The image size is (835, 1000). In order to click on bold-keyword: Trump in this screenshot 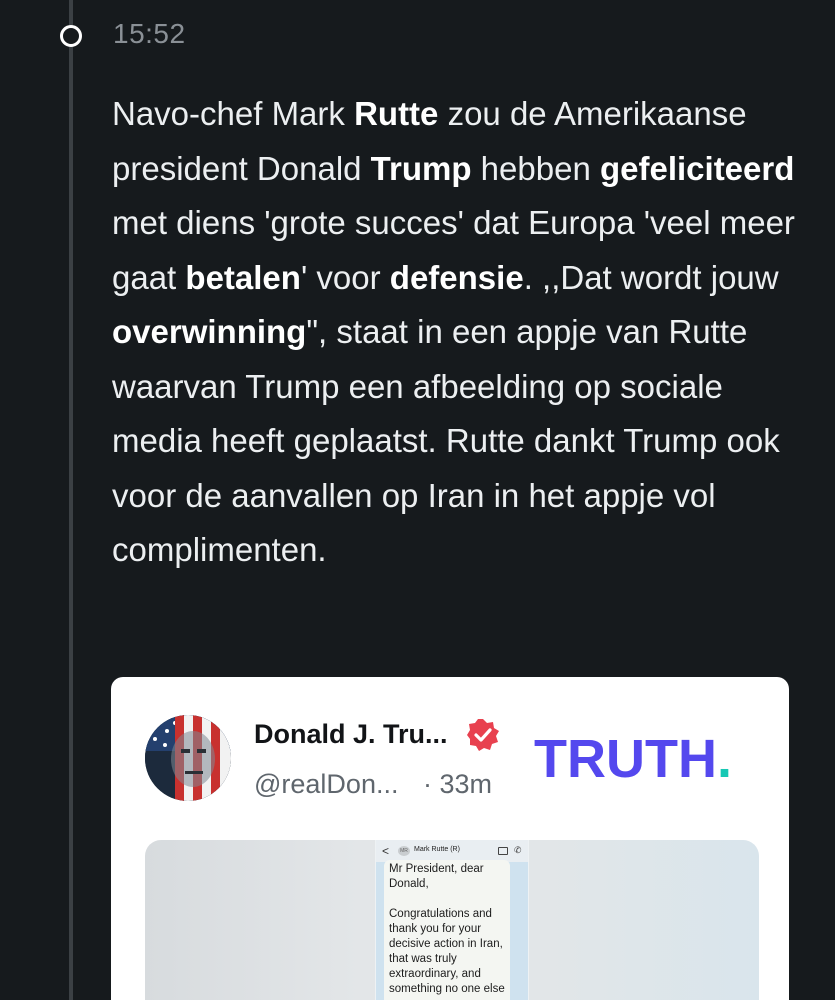, I will do `click(421, 168)`.